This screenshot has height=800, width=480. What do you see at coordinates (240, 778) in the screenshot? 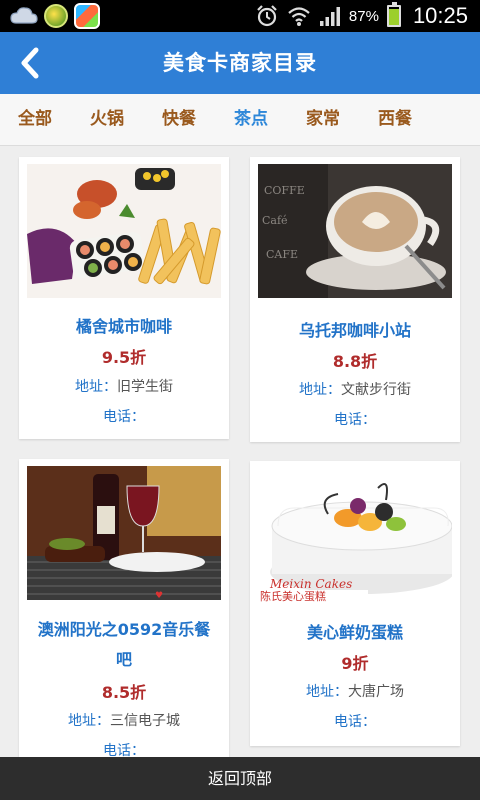
I see `back-to-top-button: 返回顶部` at bounding box center [240, 778].